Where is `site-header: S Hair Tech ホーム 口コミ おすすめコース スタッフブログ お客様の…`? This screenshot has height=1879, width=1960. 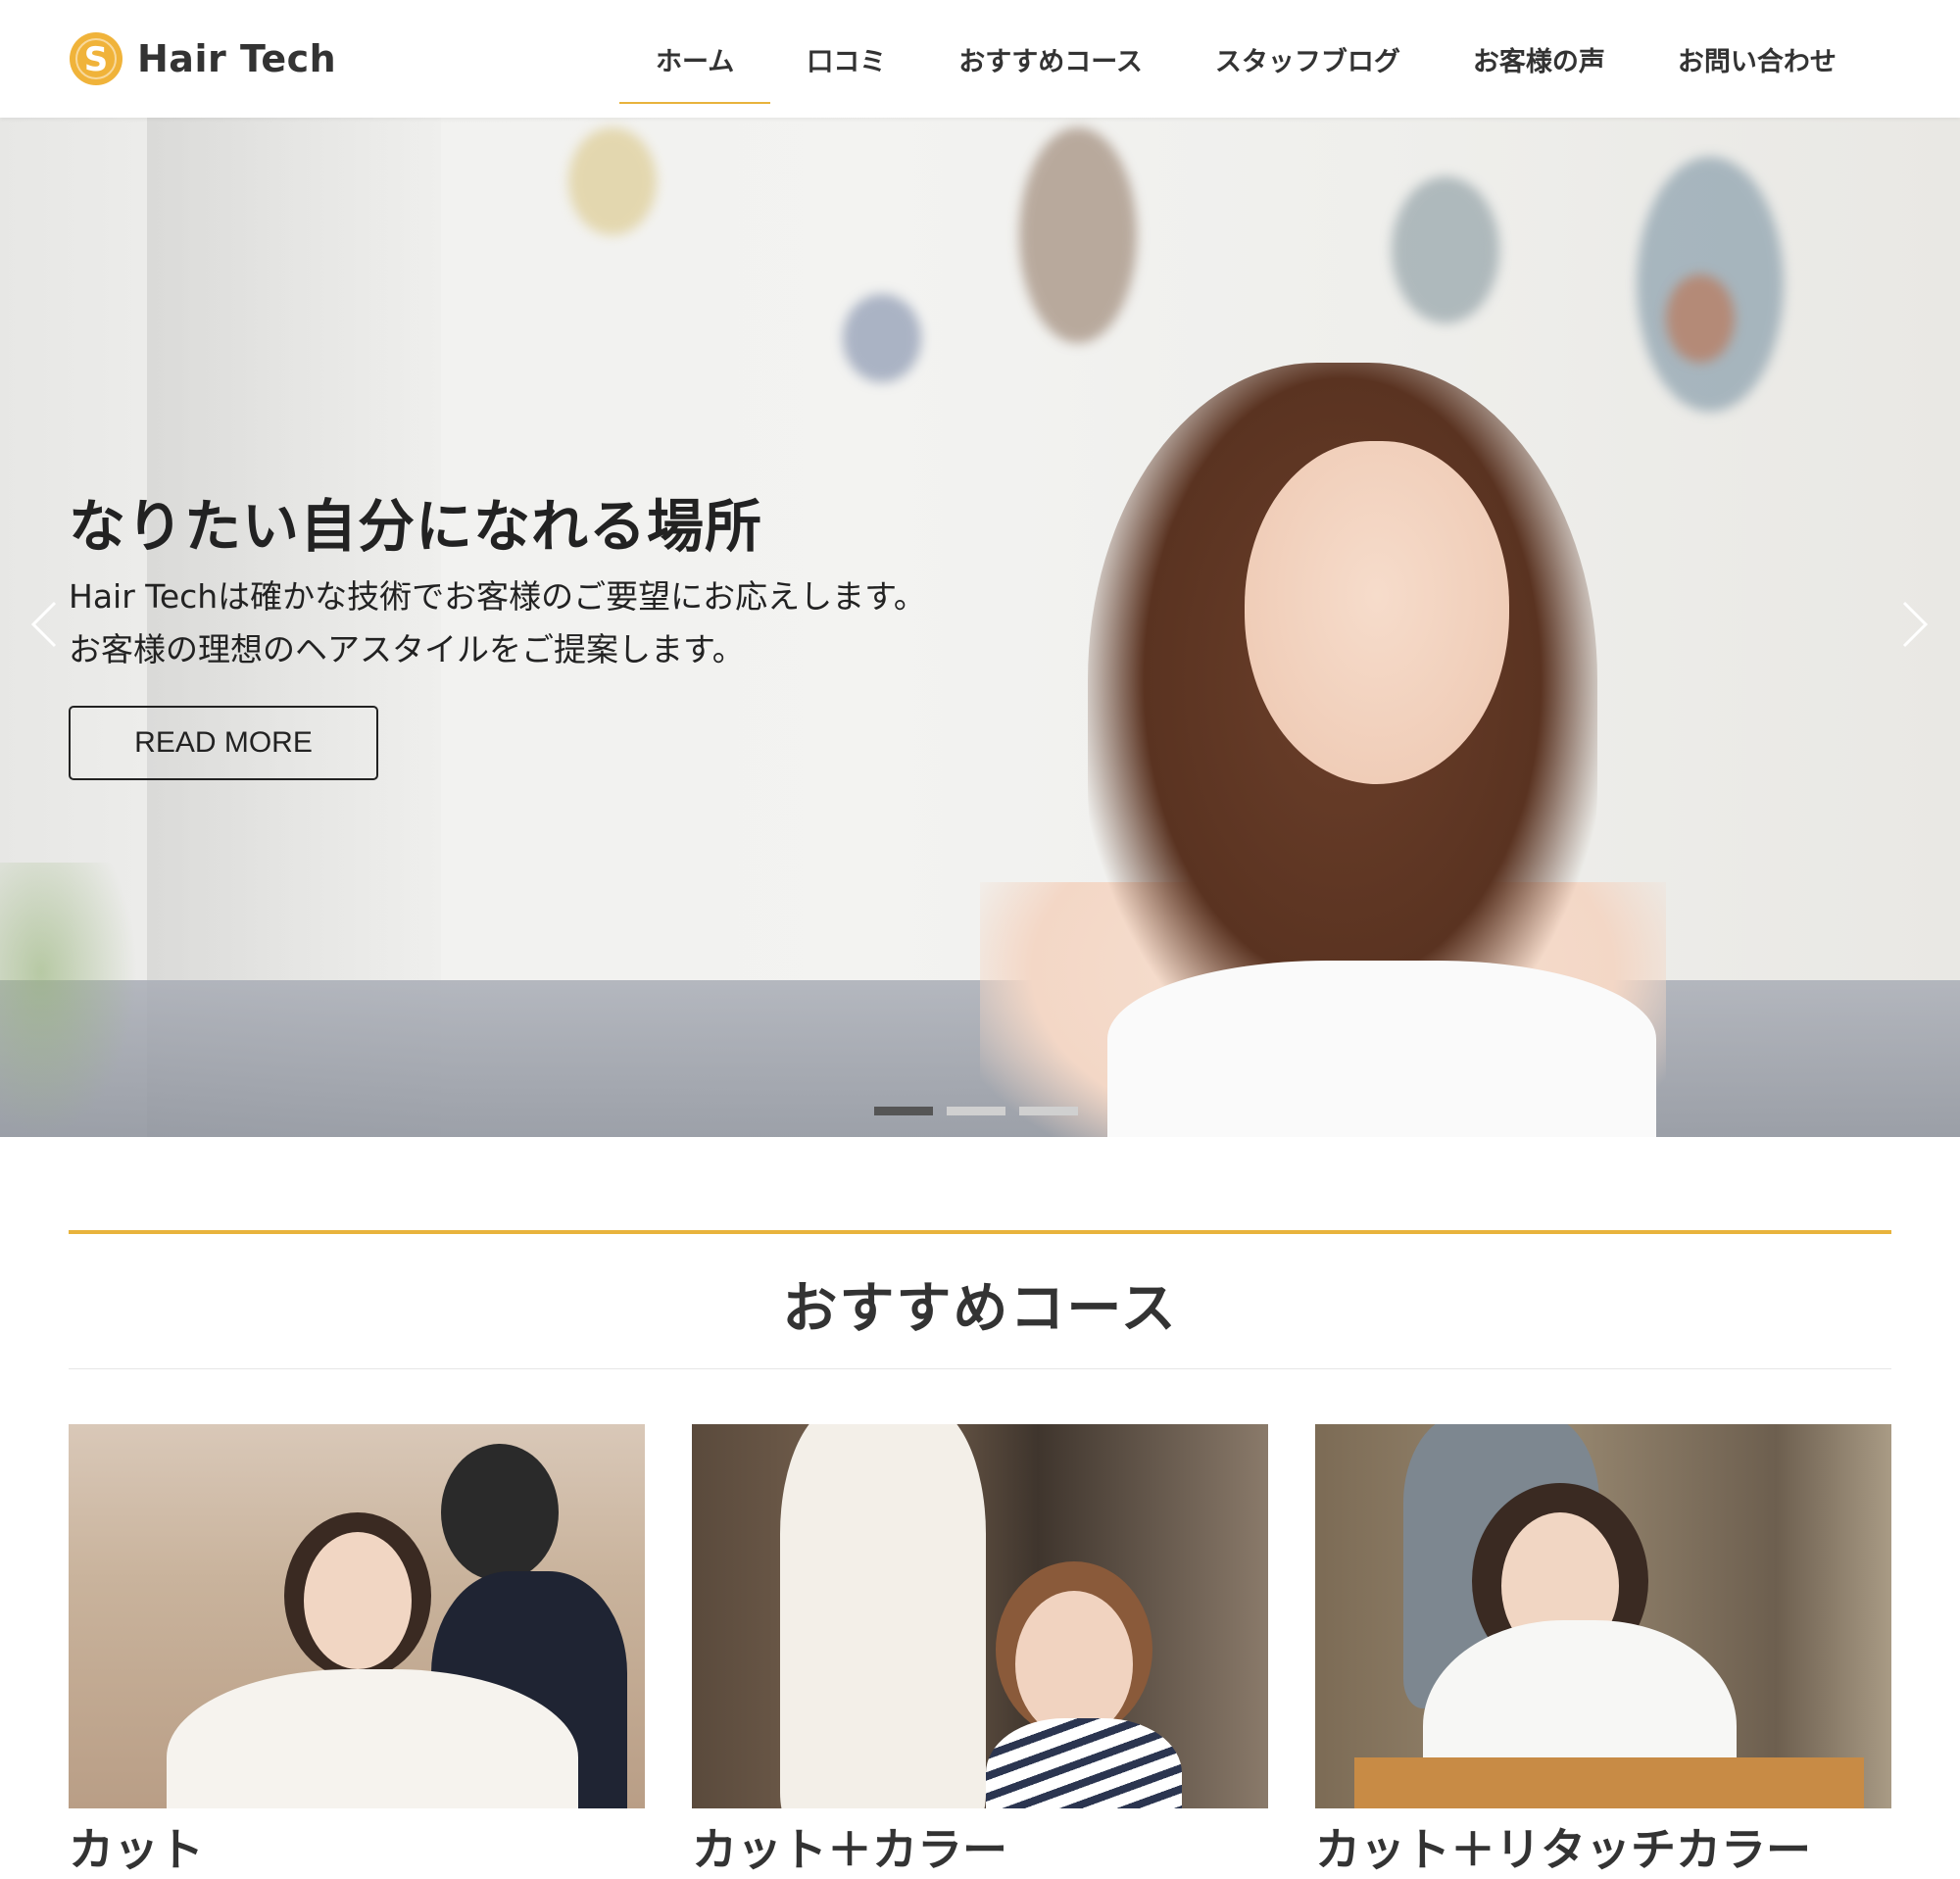 site-header: S Hair Tech ホーム 口コミ おすすめコース スタッフブログ お客様の… is located at coordinates (980, 59).